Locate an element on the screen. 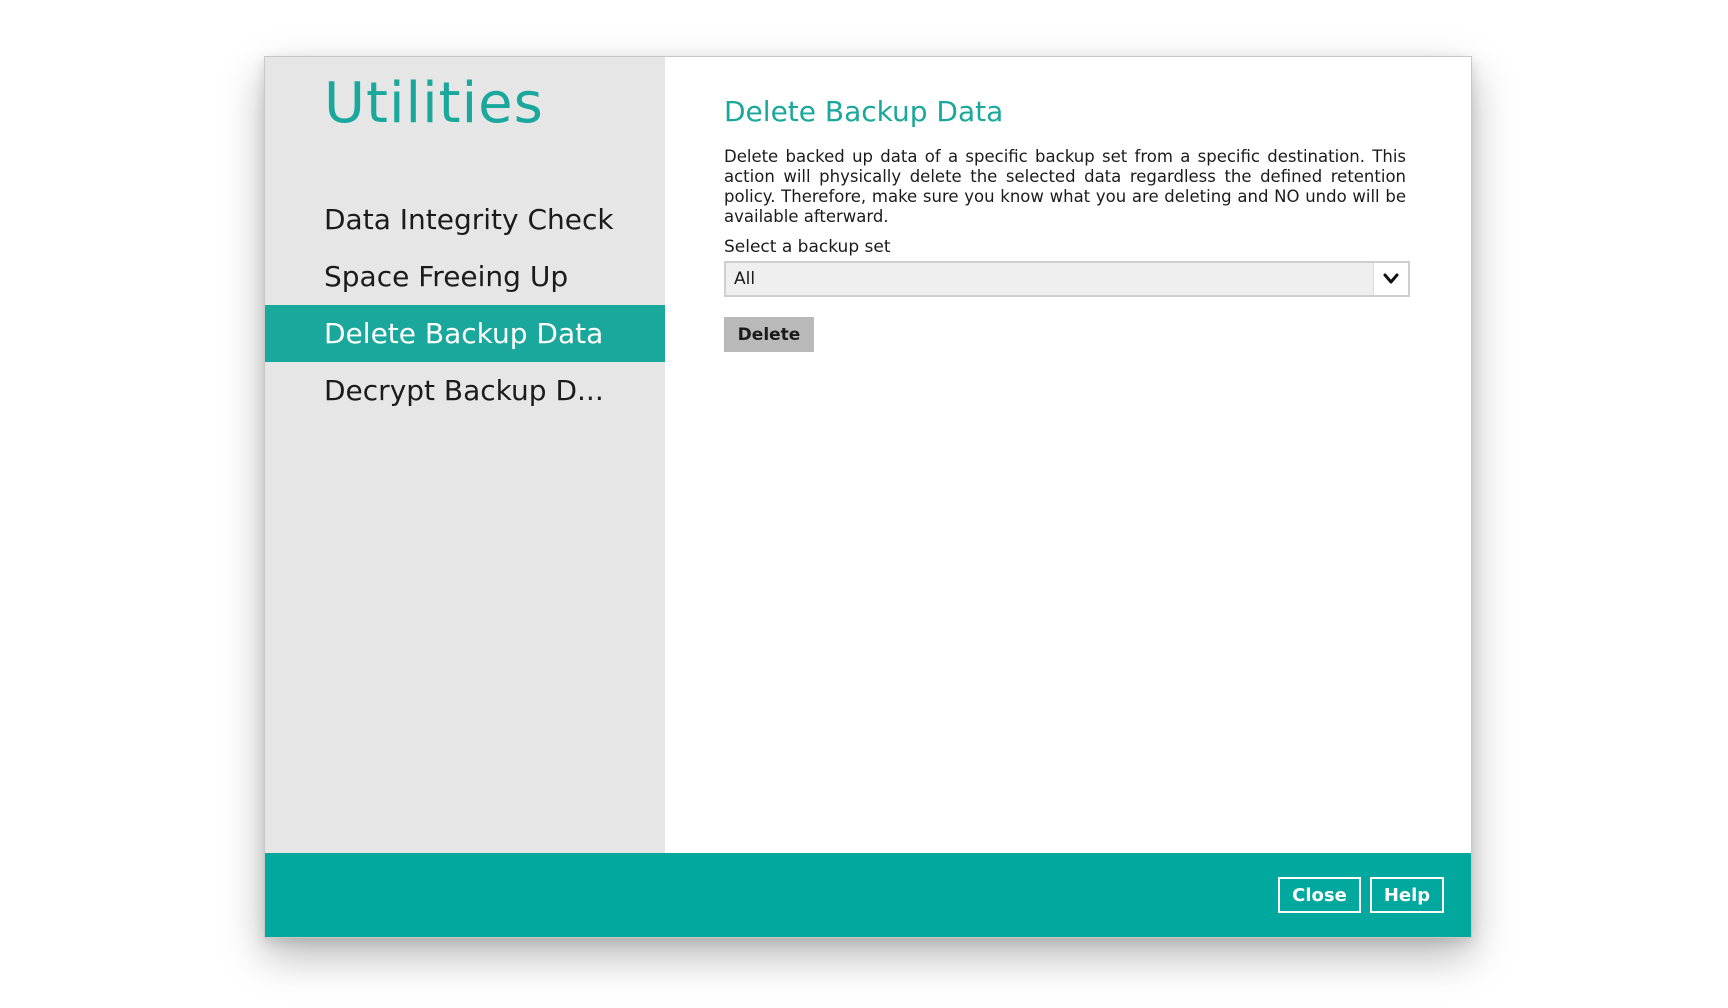 This screenshot has height=1008, width=1728. backup-set-label: Select a backup set is located at coordinates (807, 247).